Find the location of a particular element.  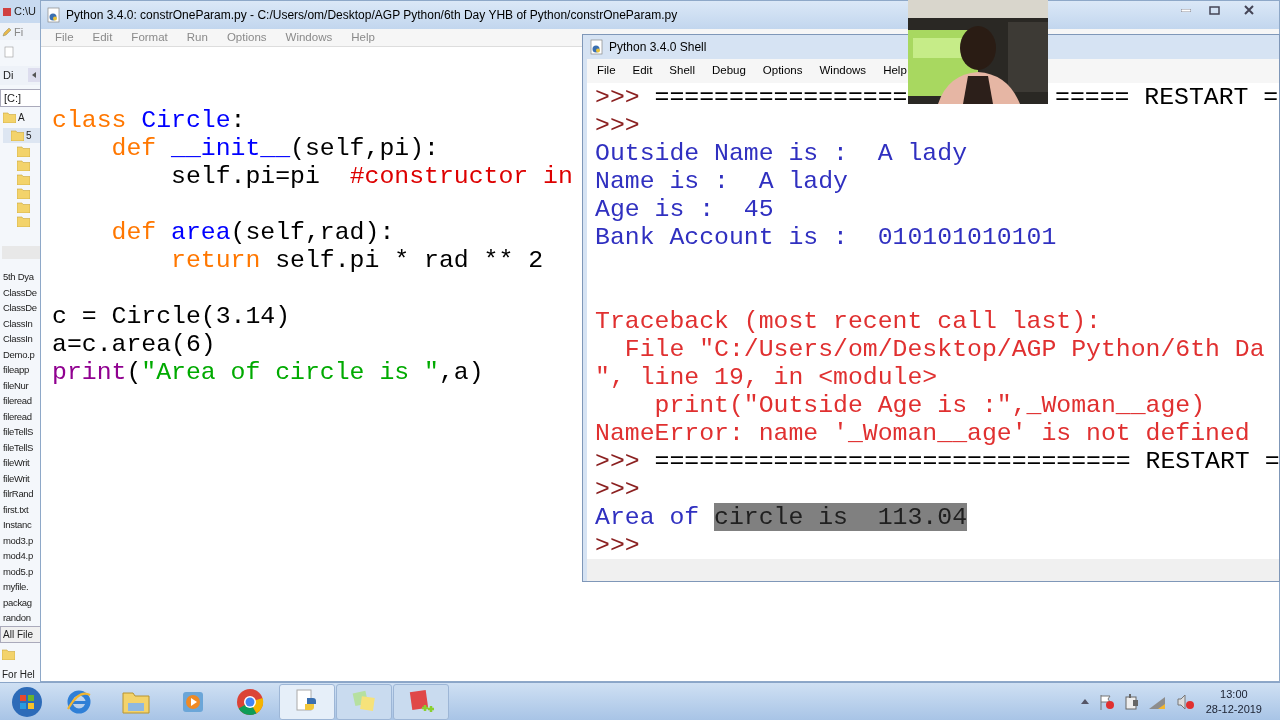

clock-date: 28-12-2019 is located at coordinates (1233, 709).